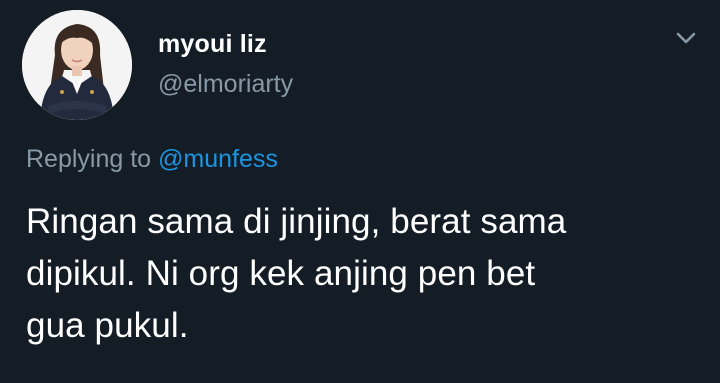 The image size is (720, 383). What do you see at coordinates (89, 159) in the screenshot?
I see `replying-to-label: Replying to` at bounding box center [89, 159].